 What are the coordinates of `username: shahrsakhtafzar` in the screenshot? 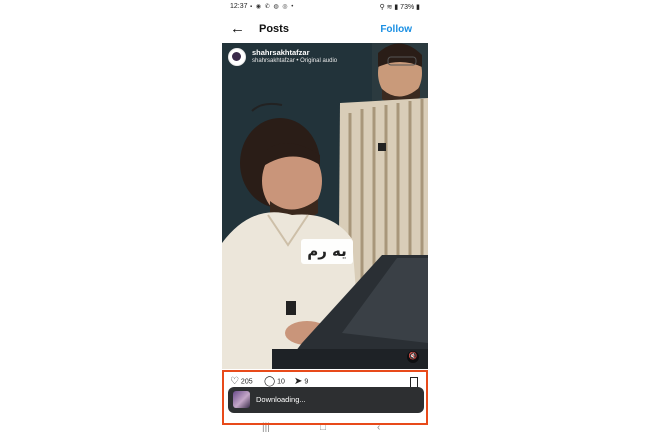 It's located at (281, 52).